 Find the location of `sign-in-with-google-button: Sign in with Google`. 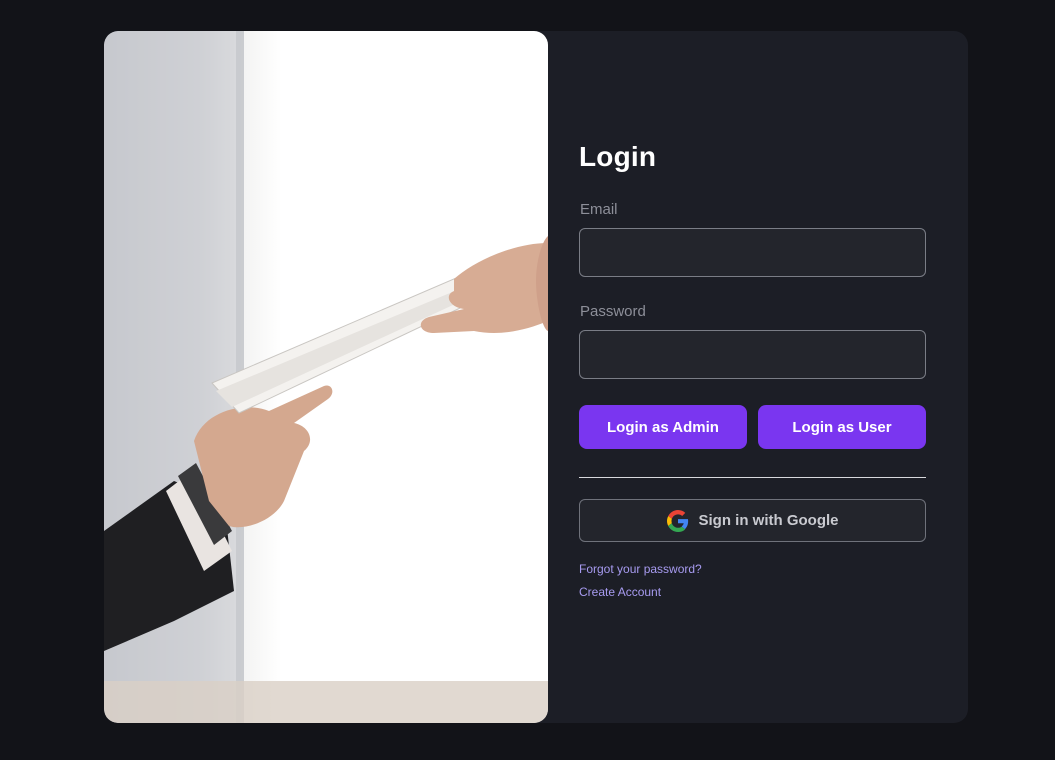

sign-in-with-google-button: Sign in with Google is located at coordinates (752, 520).